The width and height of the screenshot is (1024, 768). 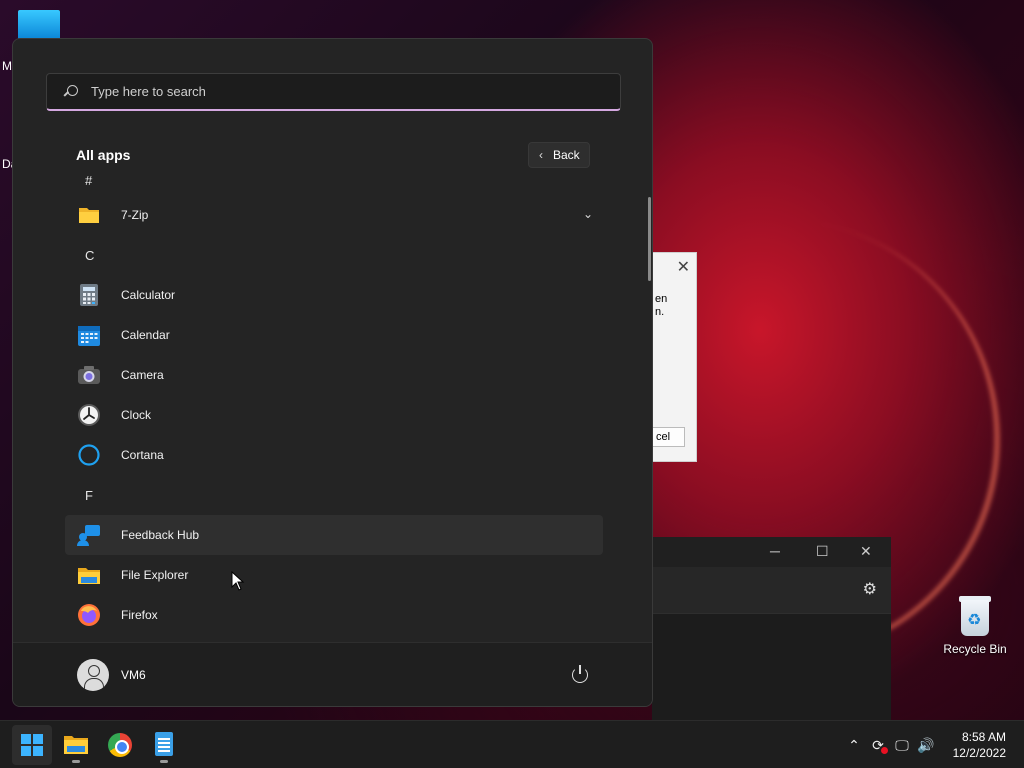 What do you see at coordinates (674, 357) in the screenshot?
I see `background-dialog: ✕ en n. cel` at bounding box center [674, 357].